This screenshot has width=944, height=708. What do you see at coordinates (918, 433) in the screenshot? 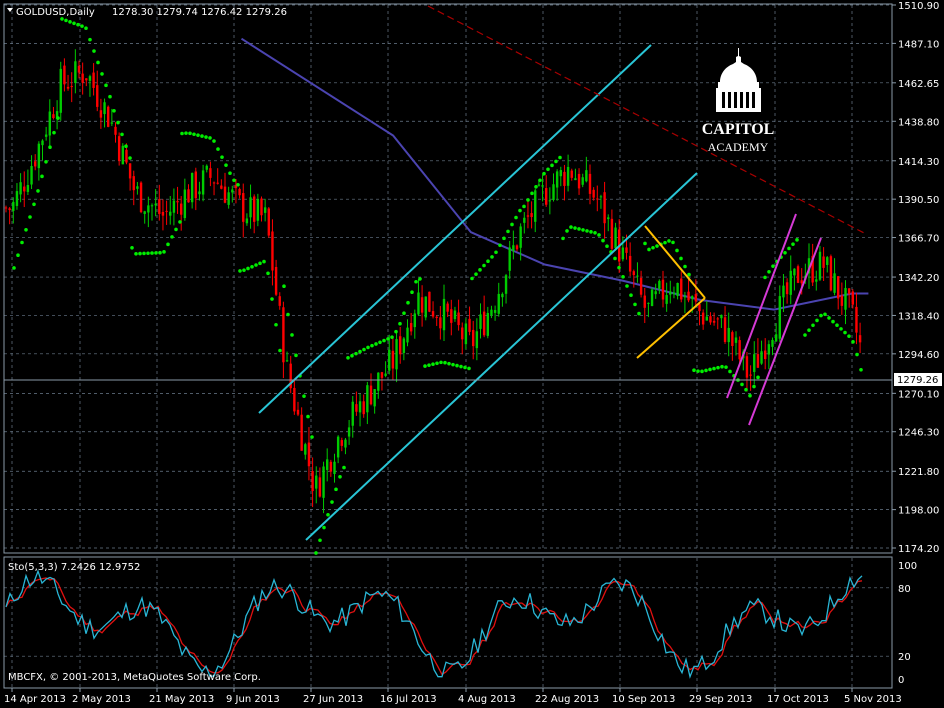
I see `price-tick-label: 1246.30` at bounding box center [918, 433].